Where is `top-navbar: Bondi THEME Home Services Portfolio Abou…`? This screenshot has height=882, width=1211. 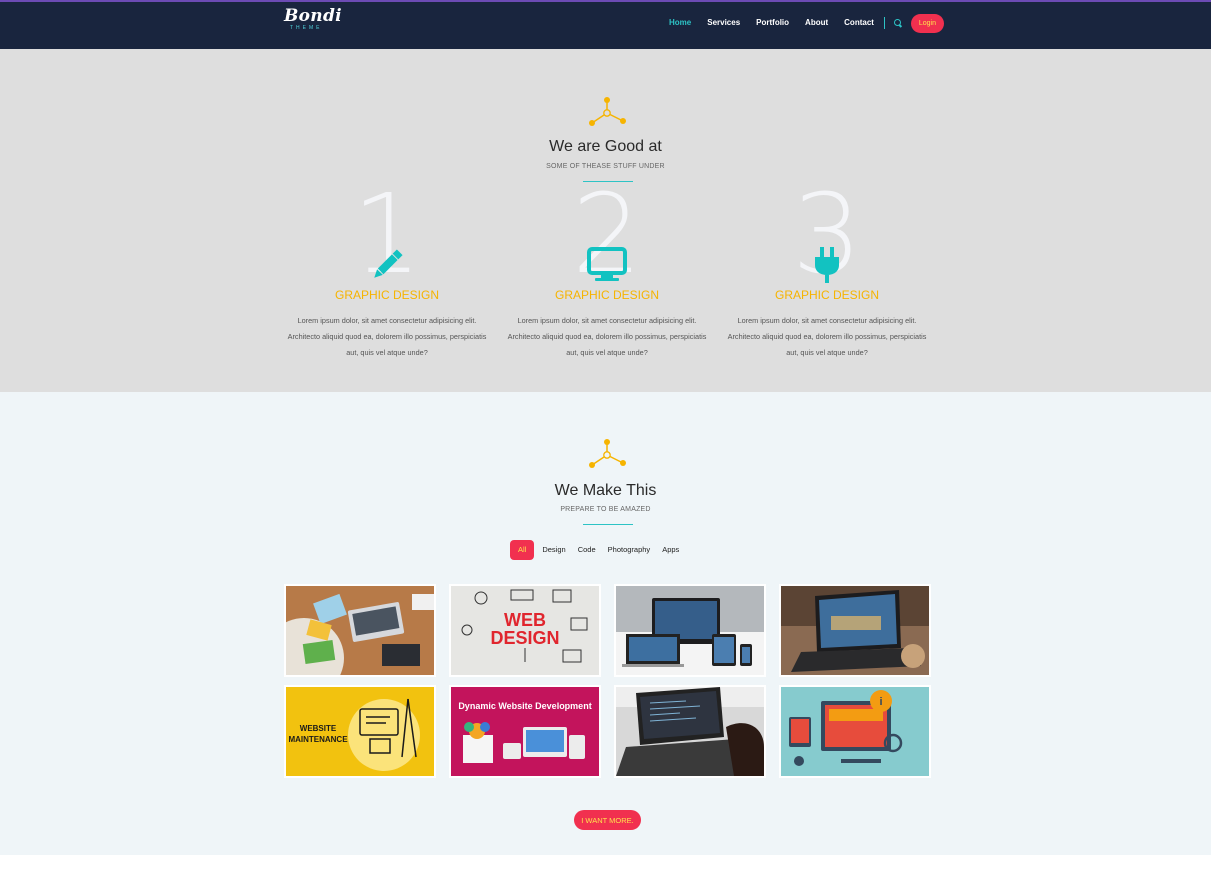
top-navbar: Bondi THEME Home Services Portfolio Abou… is located at coordinates (605, 24).